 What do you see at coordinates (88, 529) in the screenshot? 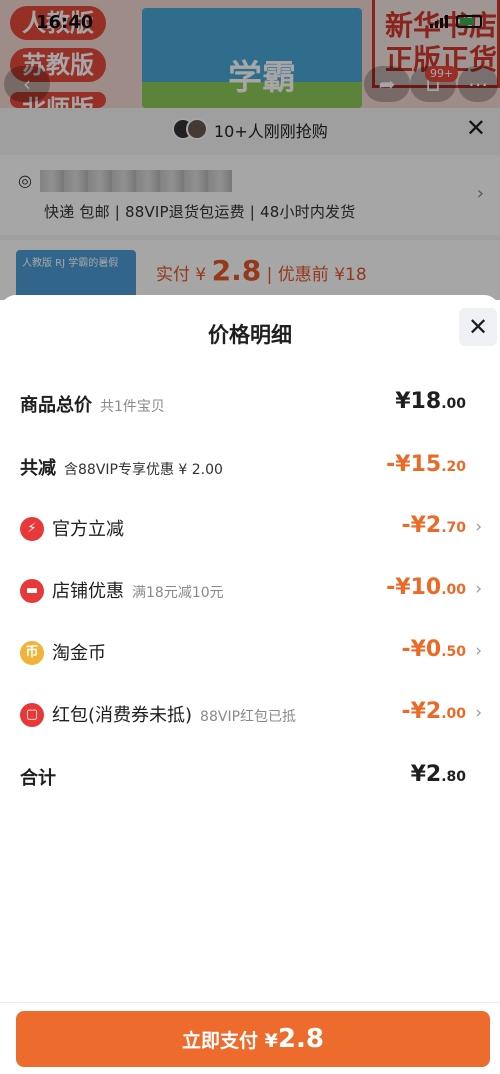
I see `row-label: 官方立减` at bounding box center [88, 529].